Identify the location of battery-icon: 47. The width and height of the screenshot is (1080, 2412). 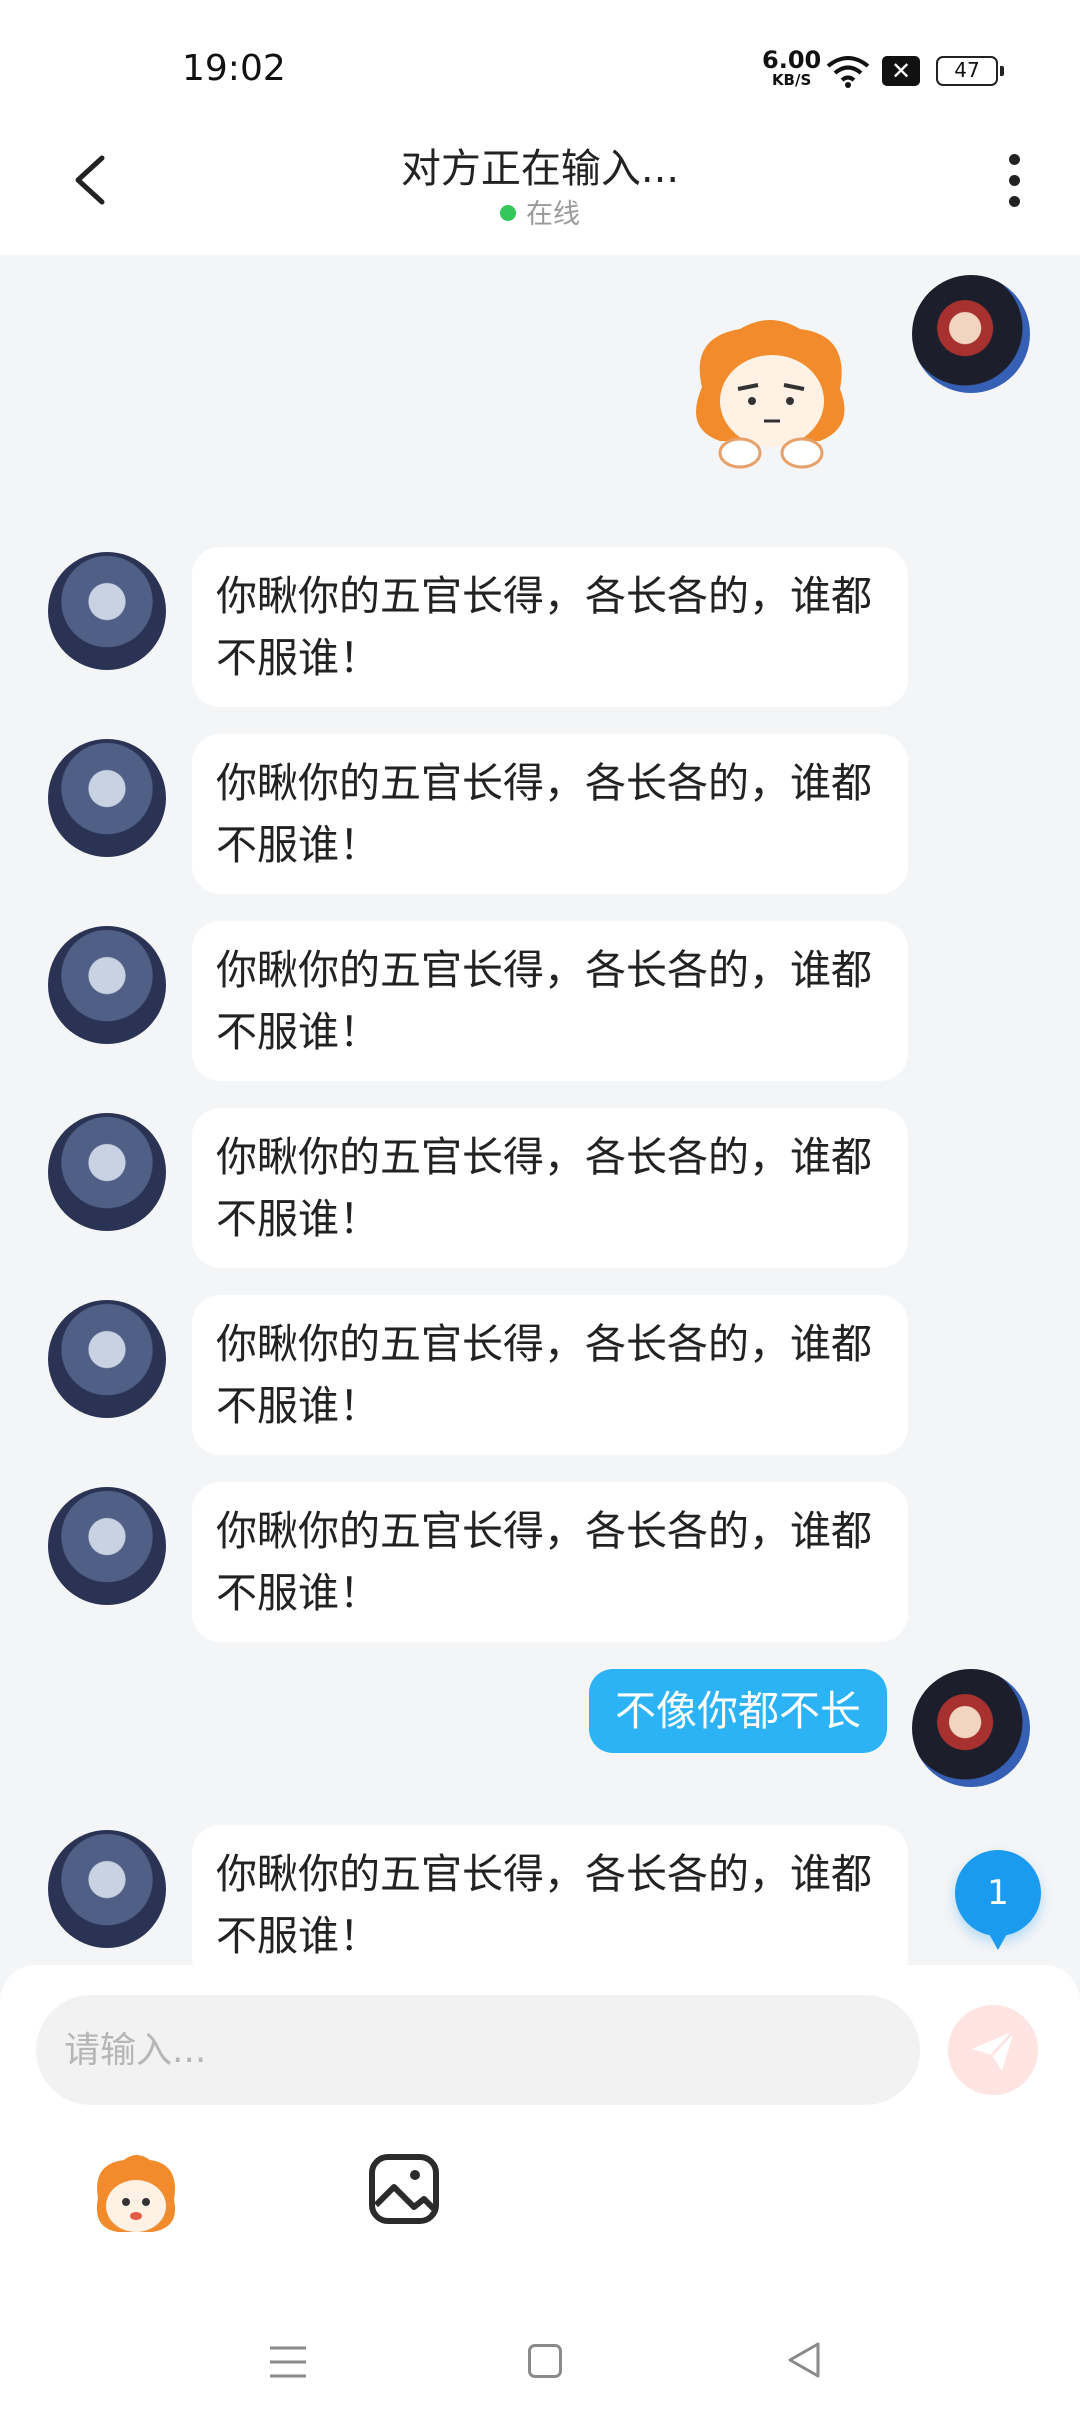
(970, 71).